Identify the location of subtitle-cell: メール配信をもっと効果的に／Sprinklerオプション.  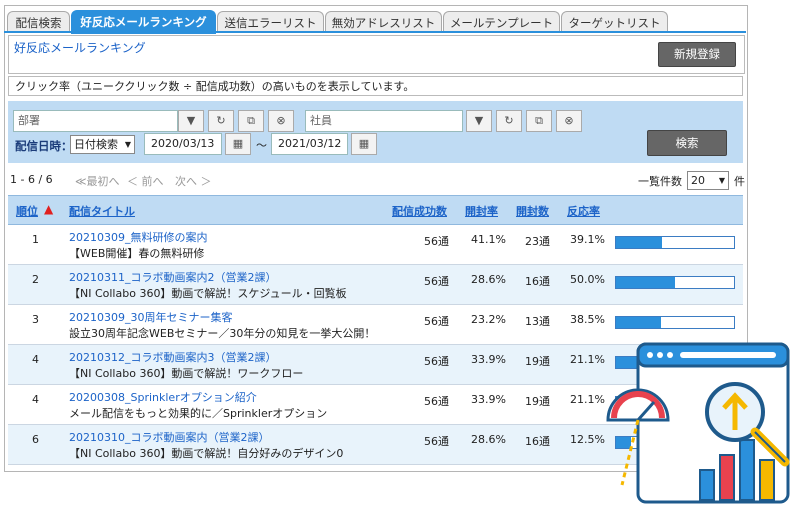
(198, 413).